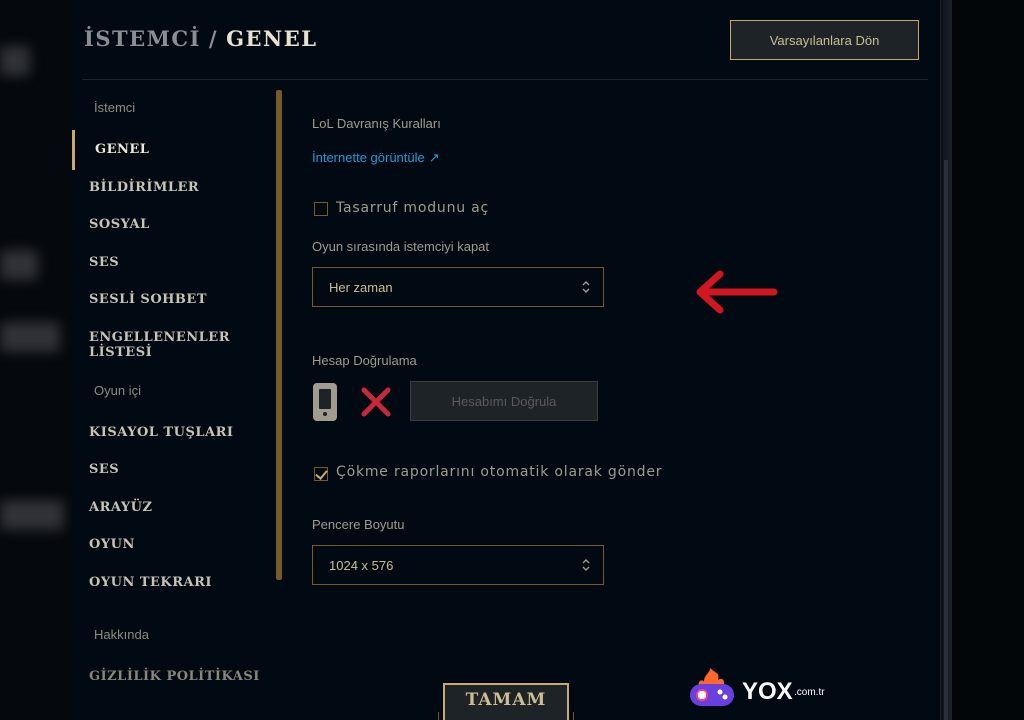 The width and height of the screenshot is (1024, 720). What do you see at coordinates (401, 246) in the screenshot?
I see `close-client-label: Oyun sırasında istemciyi kapat` at bounding box center [401, 246].